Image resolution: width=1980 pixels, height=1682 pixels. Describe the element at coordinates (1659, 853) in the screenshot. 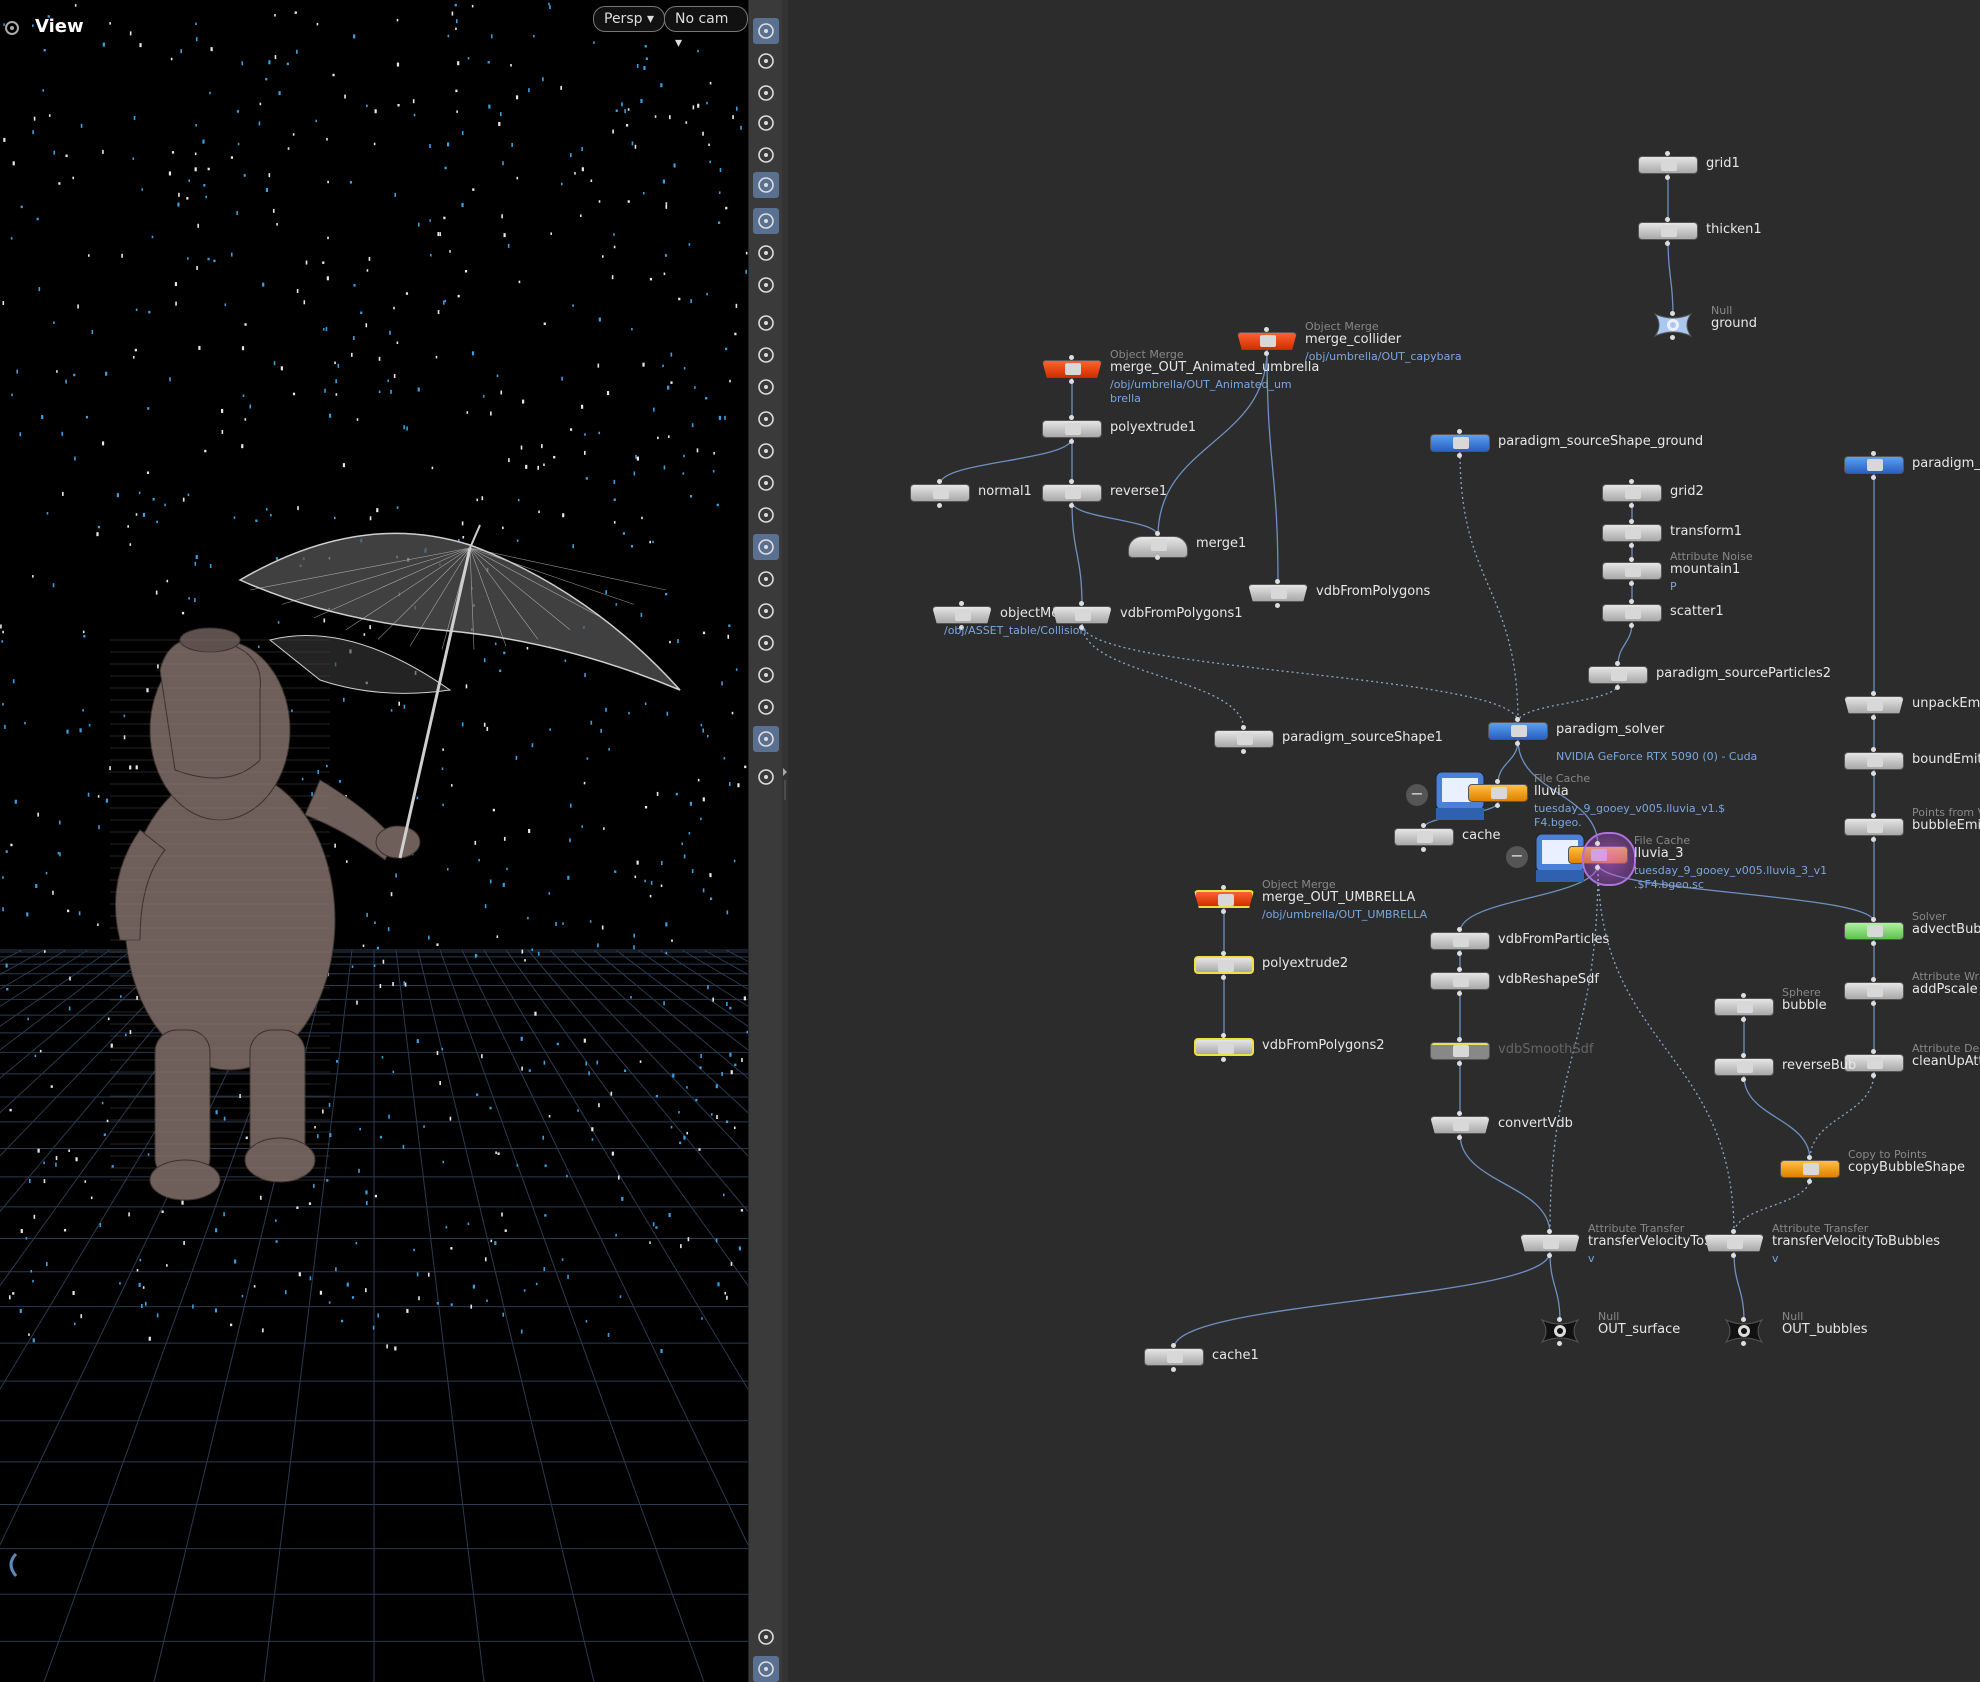

I see `node-label: lluvia_3` at that location.